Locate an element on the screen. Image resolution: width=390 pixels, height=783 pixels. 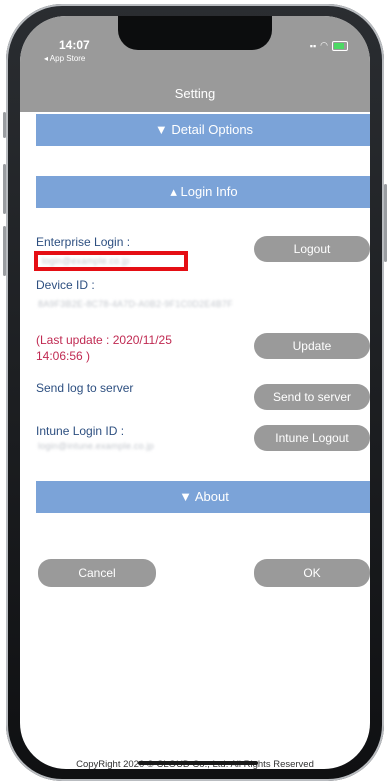
intune-login-id-value: login@intune.example.co.jp is located at coordinates (96, 446).